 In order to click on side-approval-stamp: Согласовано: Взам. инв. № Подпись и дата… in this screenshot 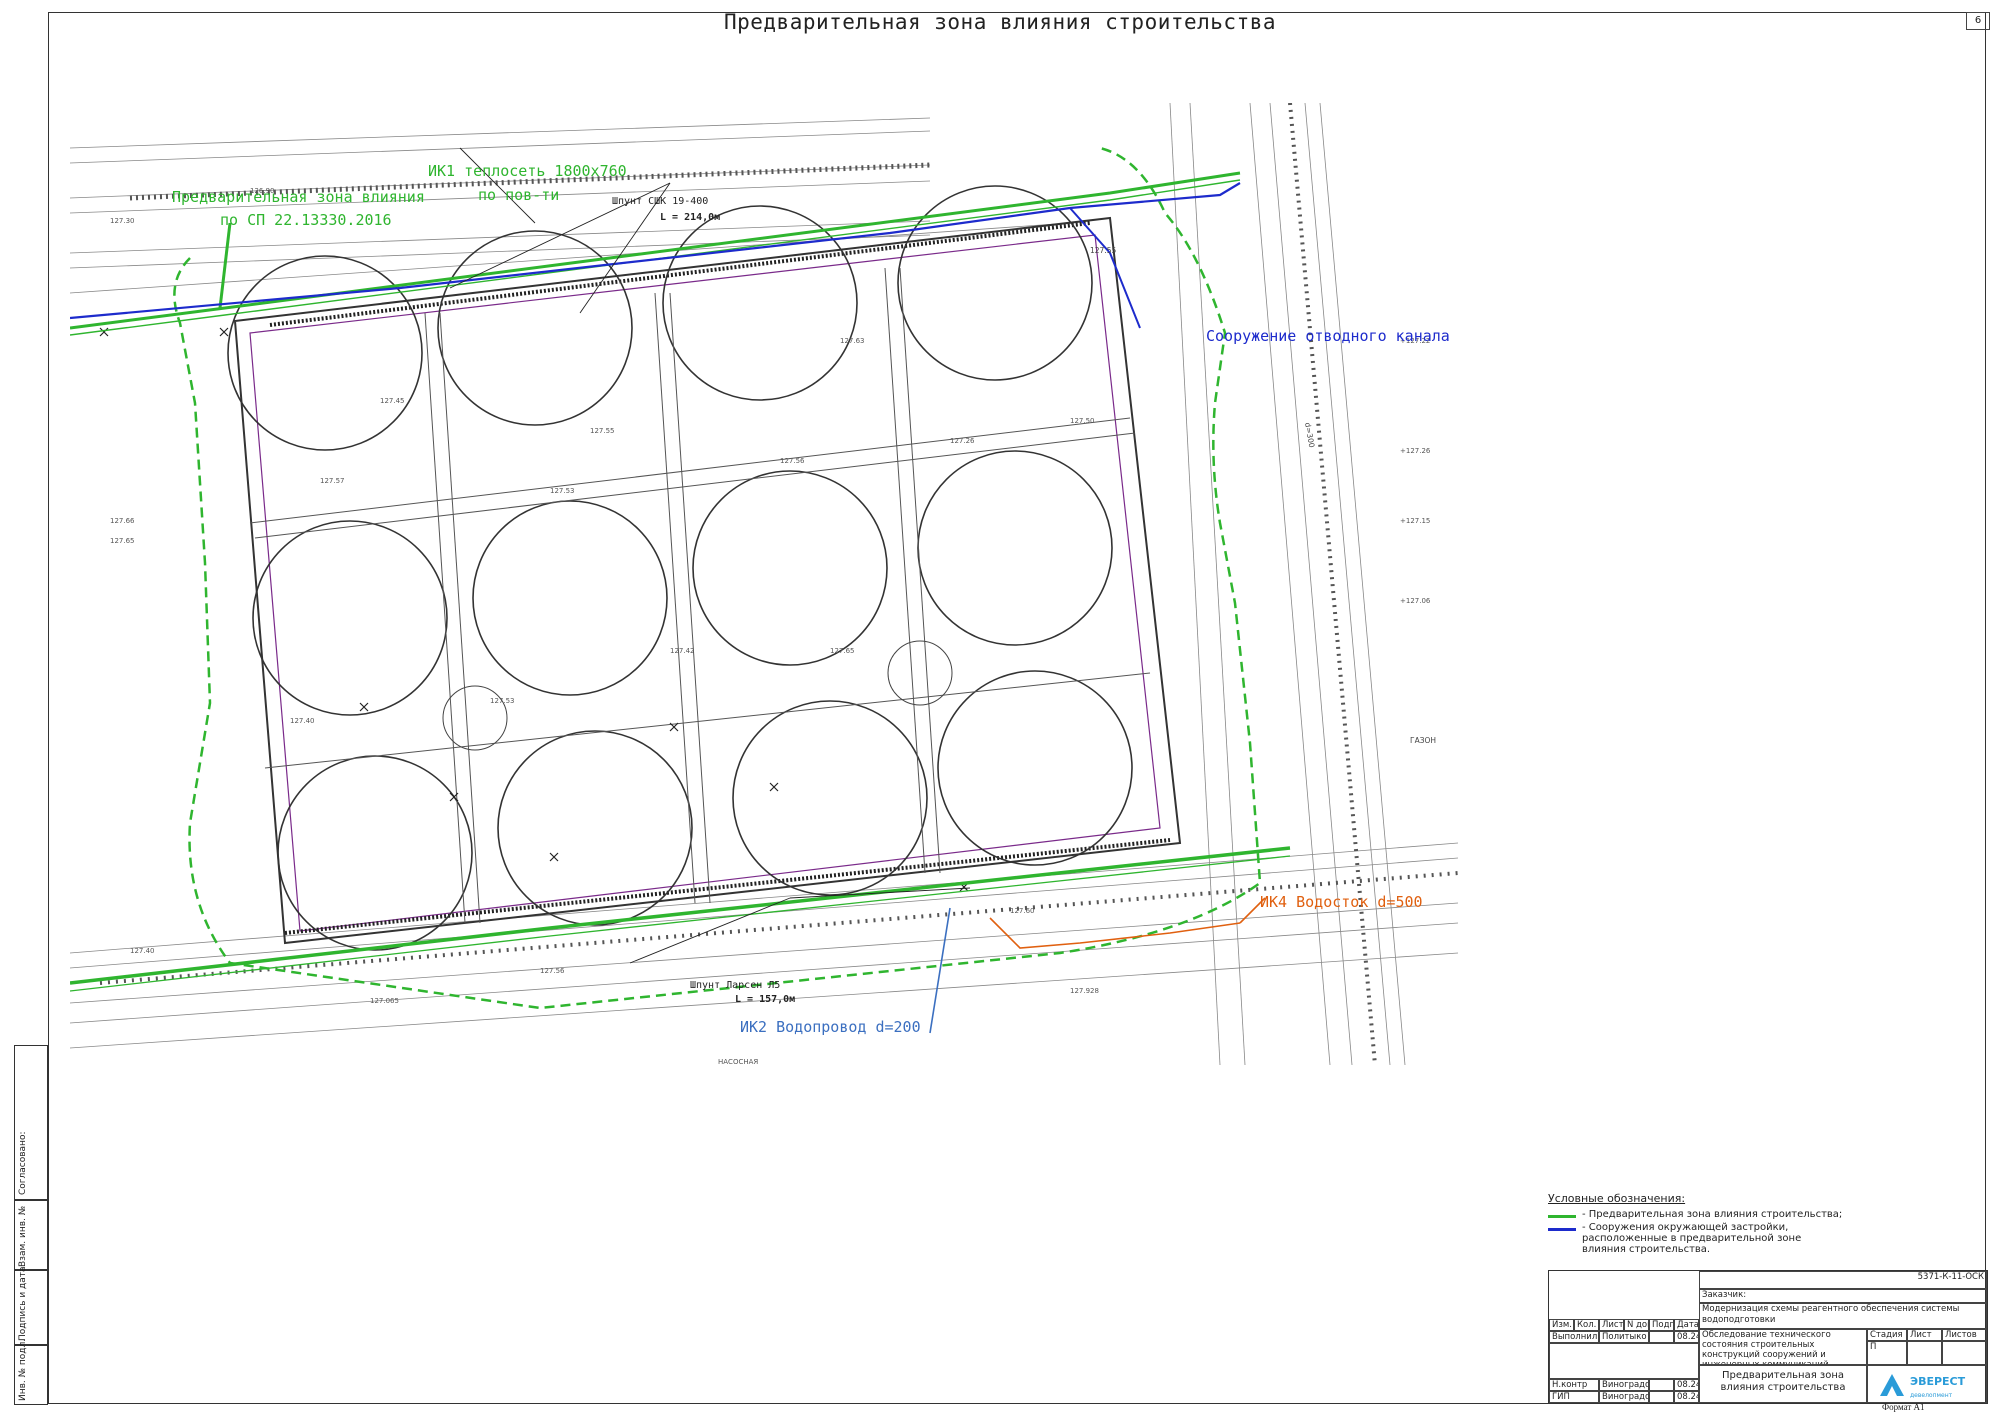, I will do `click(31, 1225)`.